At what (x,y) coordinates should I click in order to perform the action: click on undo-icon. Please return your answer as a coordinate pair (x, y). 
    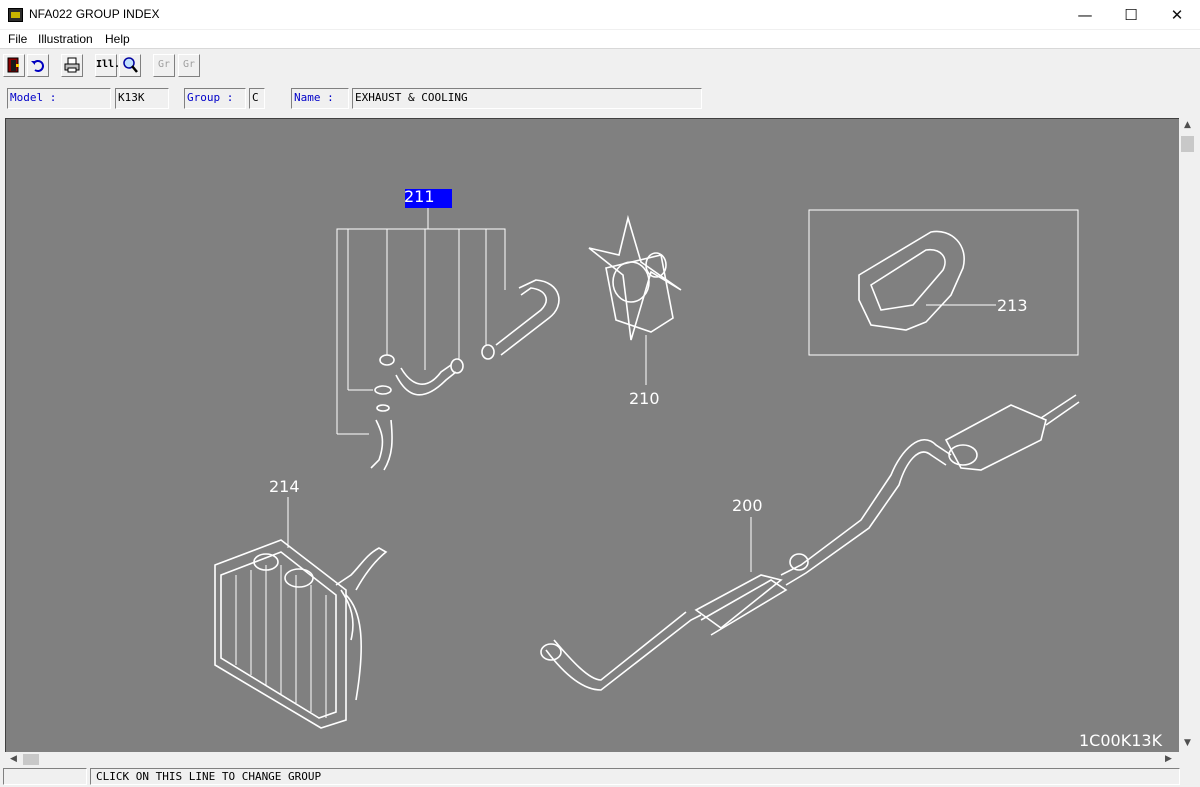
    Looking at the image, I should click on (37, 66).